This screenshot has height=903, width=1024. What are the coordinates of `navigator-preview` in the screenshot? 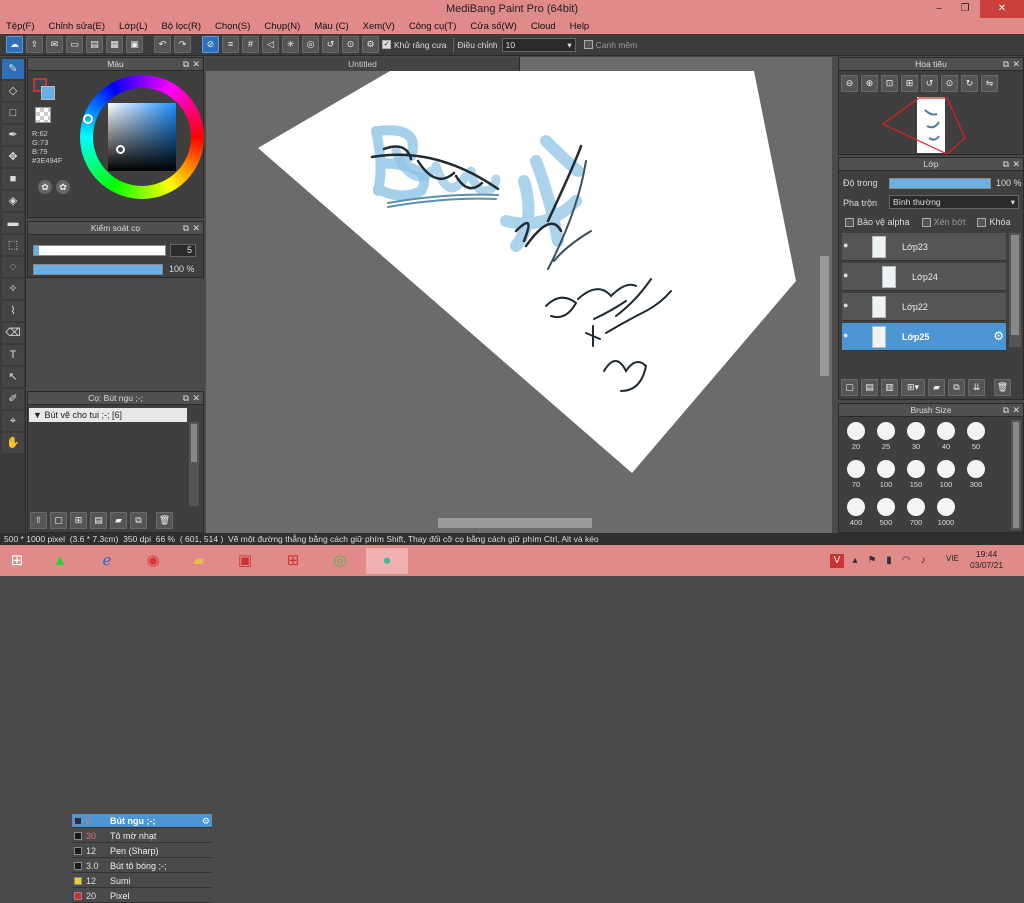 It's located at (931, 125).